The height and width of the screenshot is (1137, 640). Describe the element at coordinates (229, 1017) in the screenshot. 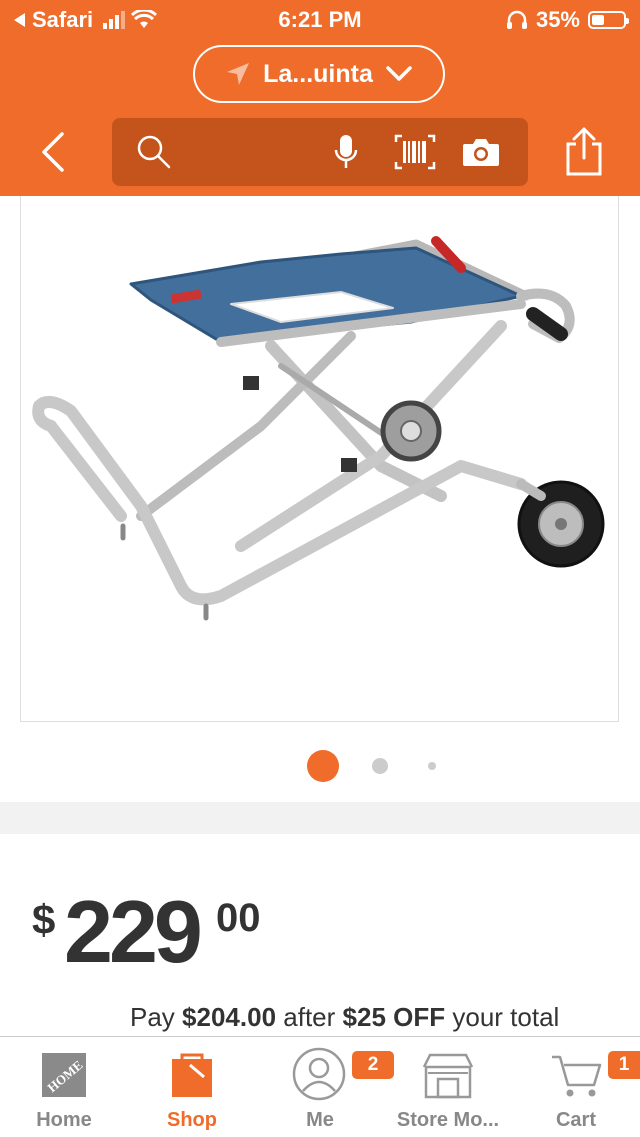

I see `promo-amount: $204.00` at that location.